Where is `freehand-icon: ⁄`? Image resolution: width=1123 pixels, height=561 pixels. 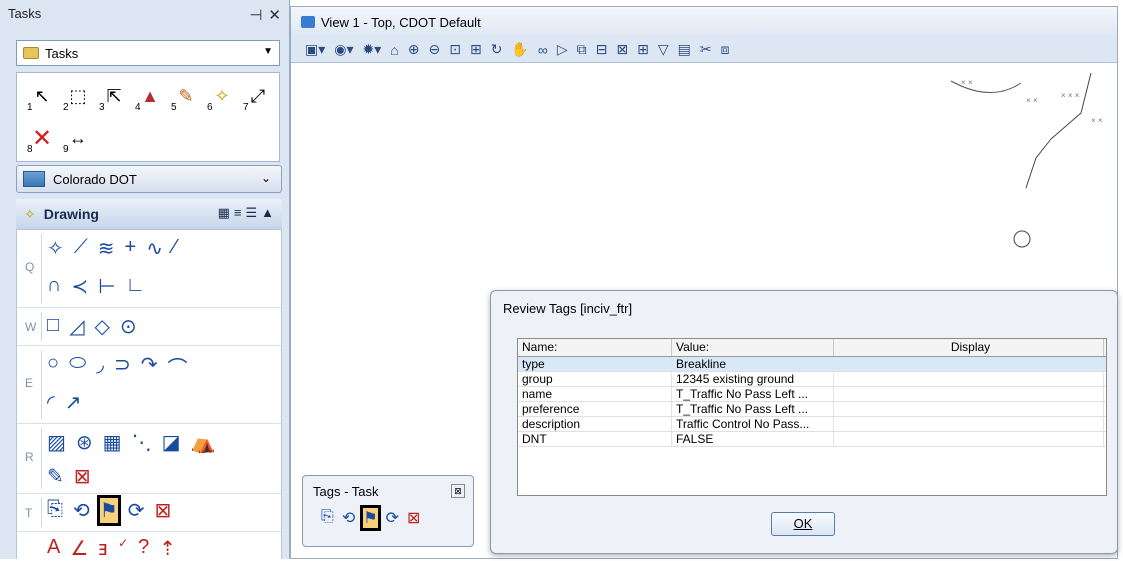
freehand-icon: ⁄ is located at coordinates (174, 248).